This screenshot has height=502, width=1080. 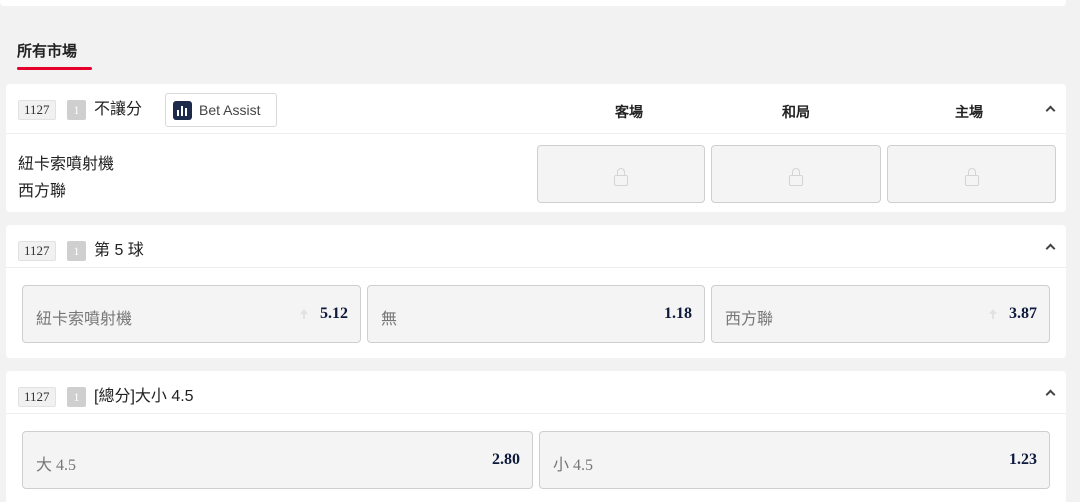 I want to click on selection-label: 大 4.5, so click(x=56, y=465).